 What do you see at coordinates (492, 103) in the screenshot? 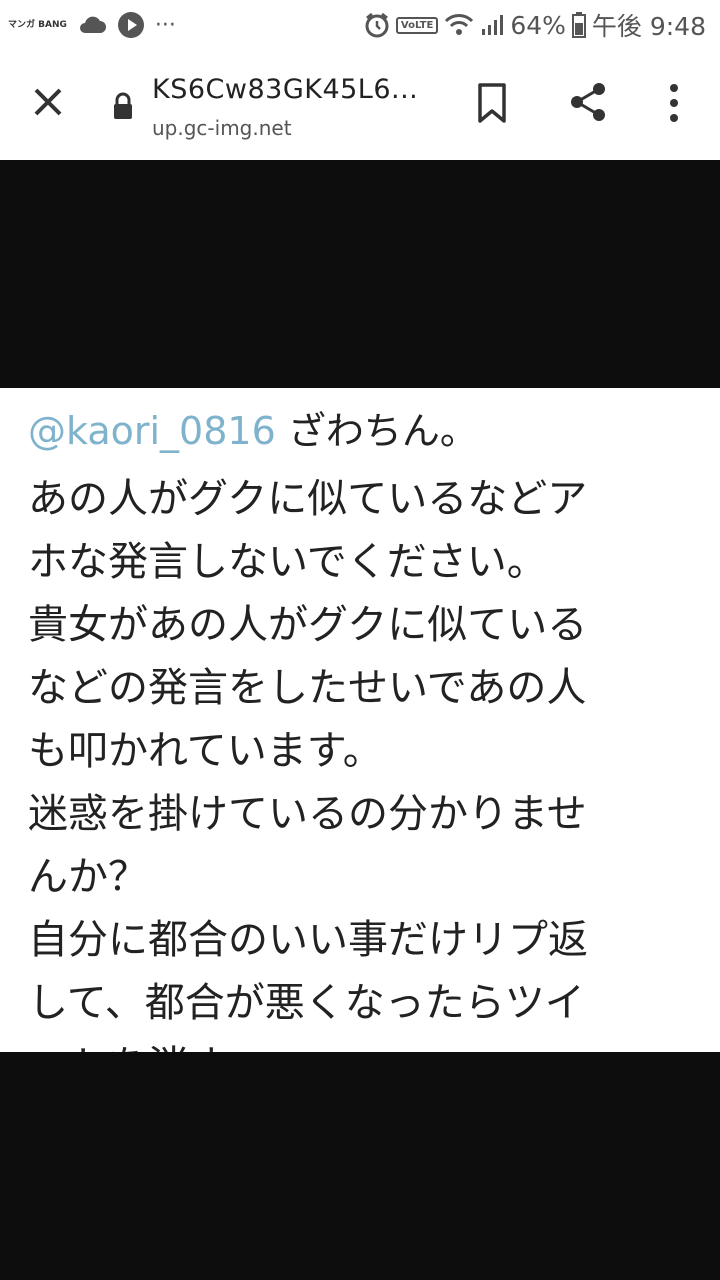
I see `bookmark-icon` at bounding box center [492, 103].